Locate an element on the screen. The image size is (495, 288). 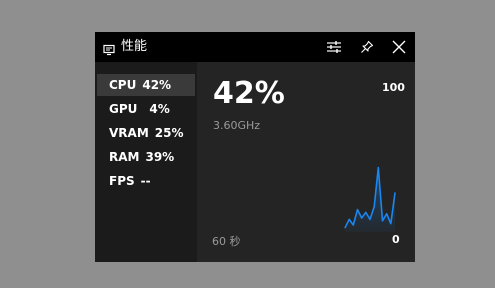
metric-label: VRAM is located at coordinates (129, 133).